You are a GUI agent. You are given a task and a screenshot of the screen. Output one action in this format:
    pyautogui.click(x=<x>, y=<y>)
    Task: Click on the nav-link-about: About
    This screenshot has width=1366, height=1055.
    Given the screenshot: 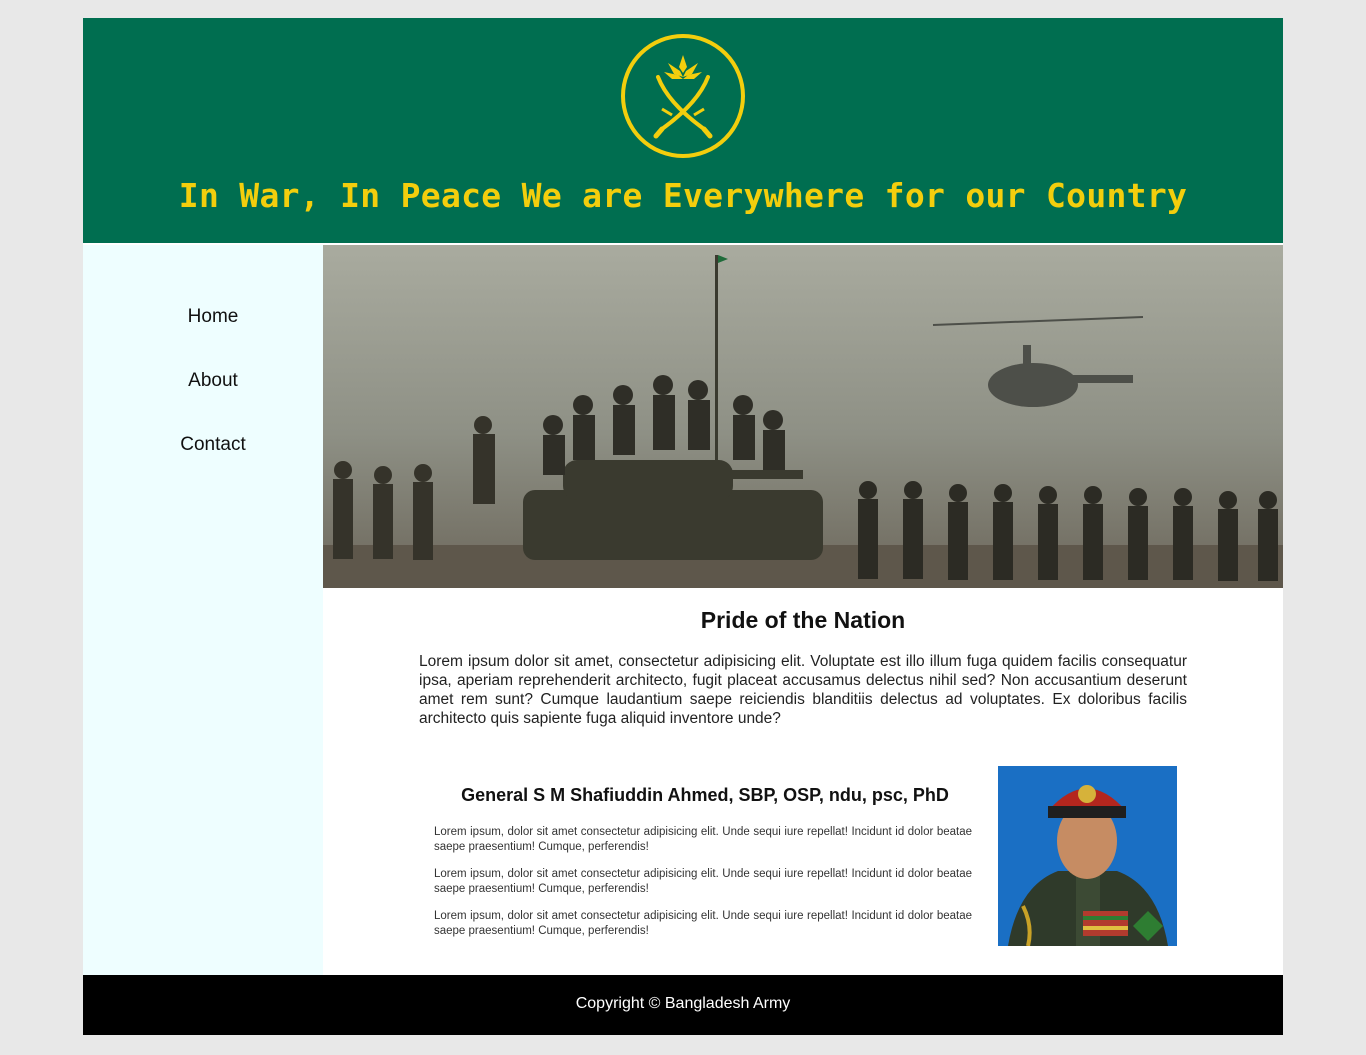 What is the action you would take?
    pyautogui.click(x=213, y=381)
    